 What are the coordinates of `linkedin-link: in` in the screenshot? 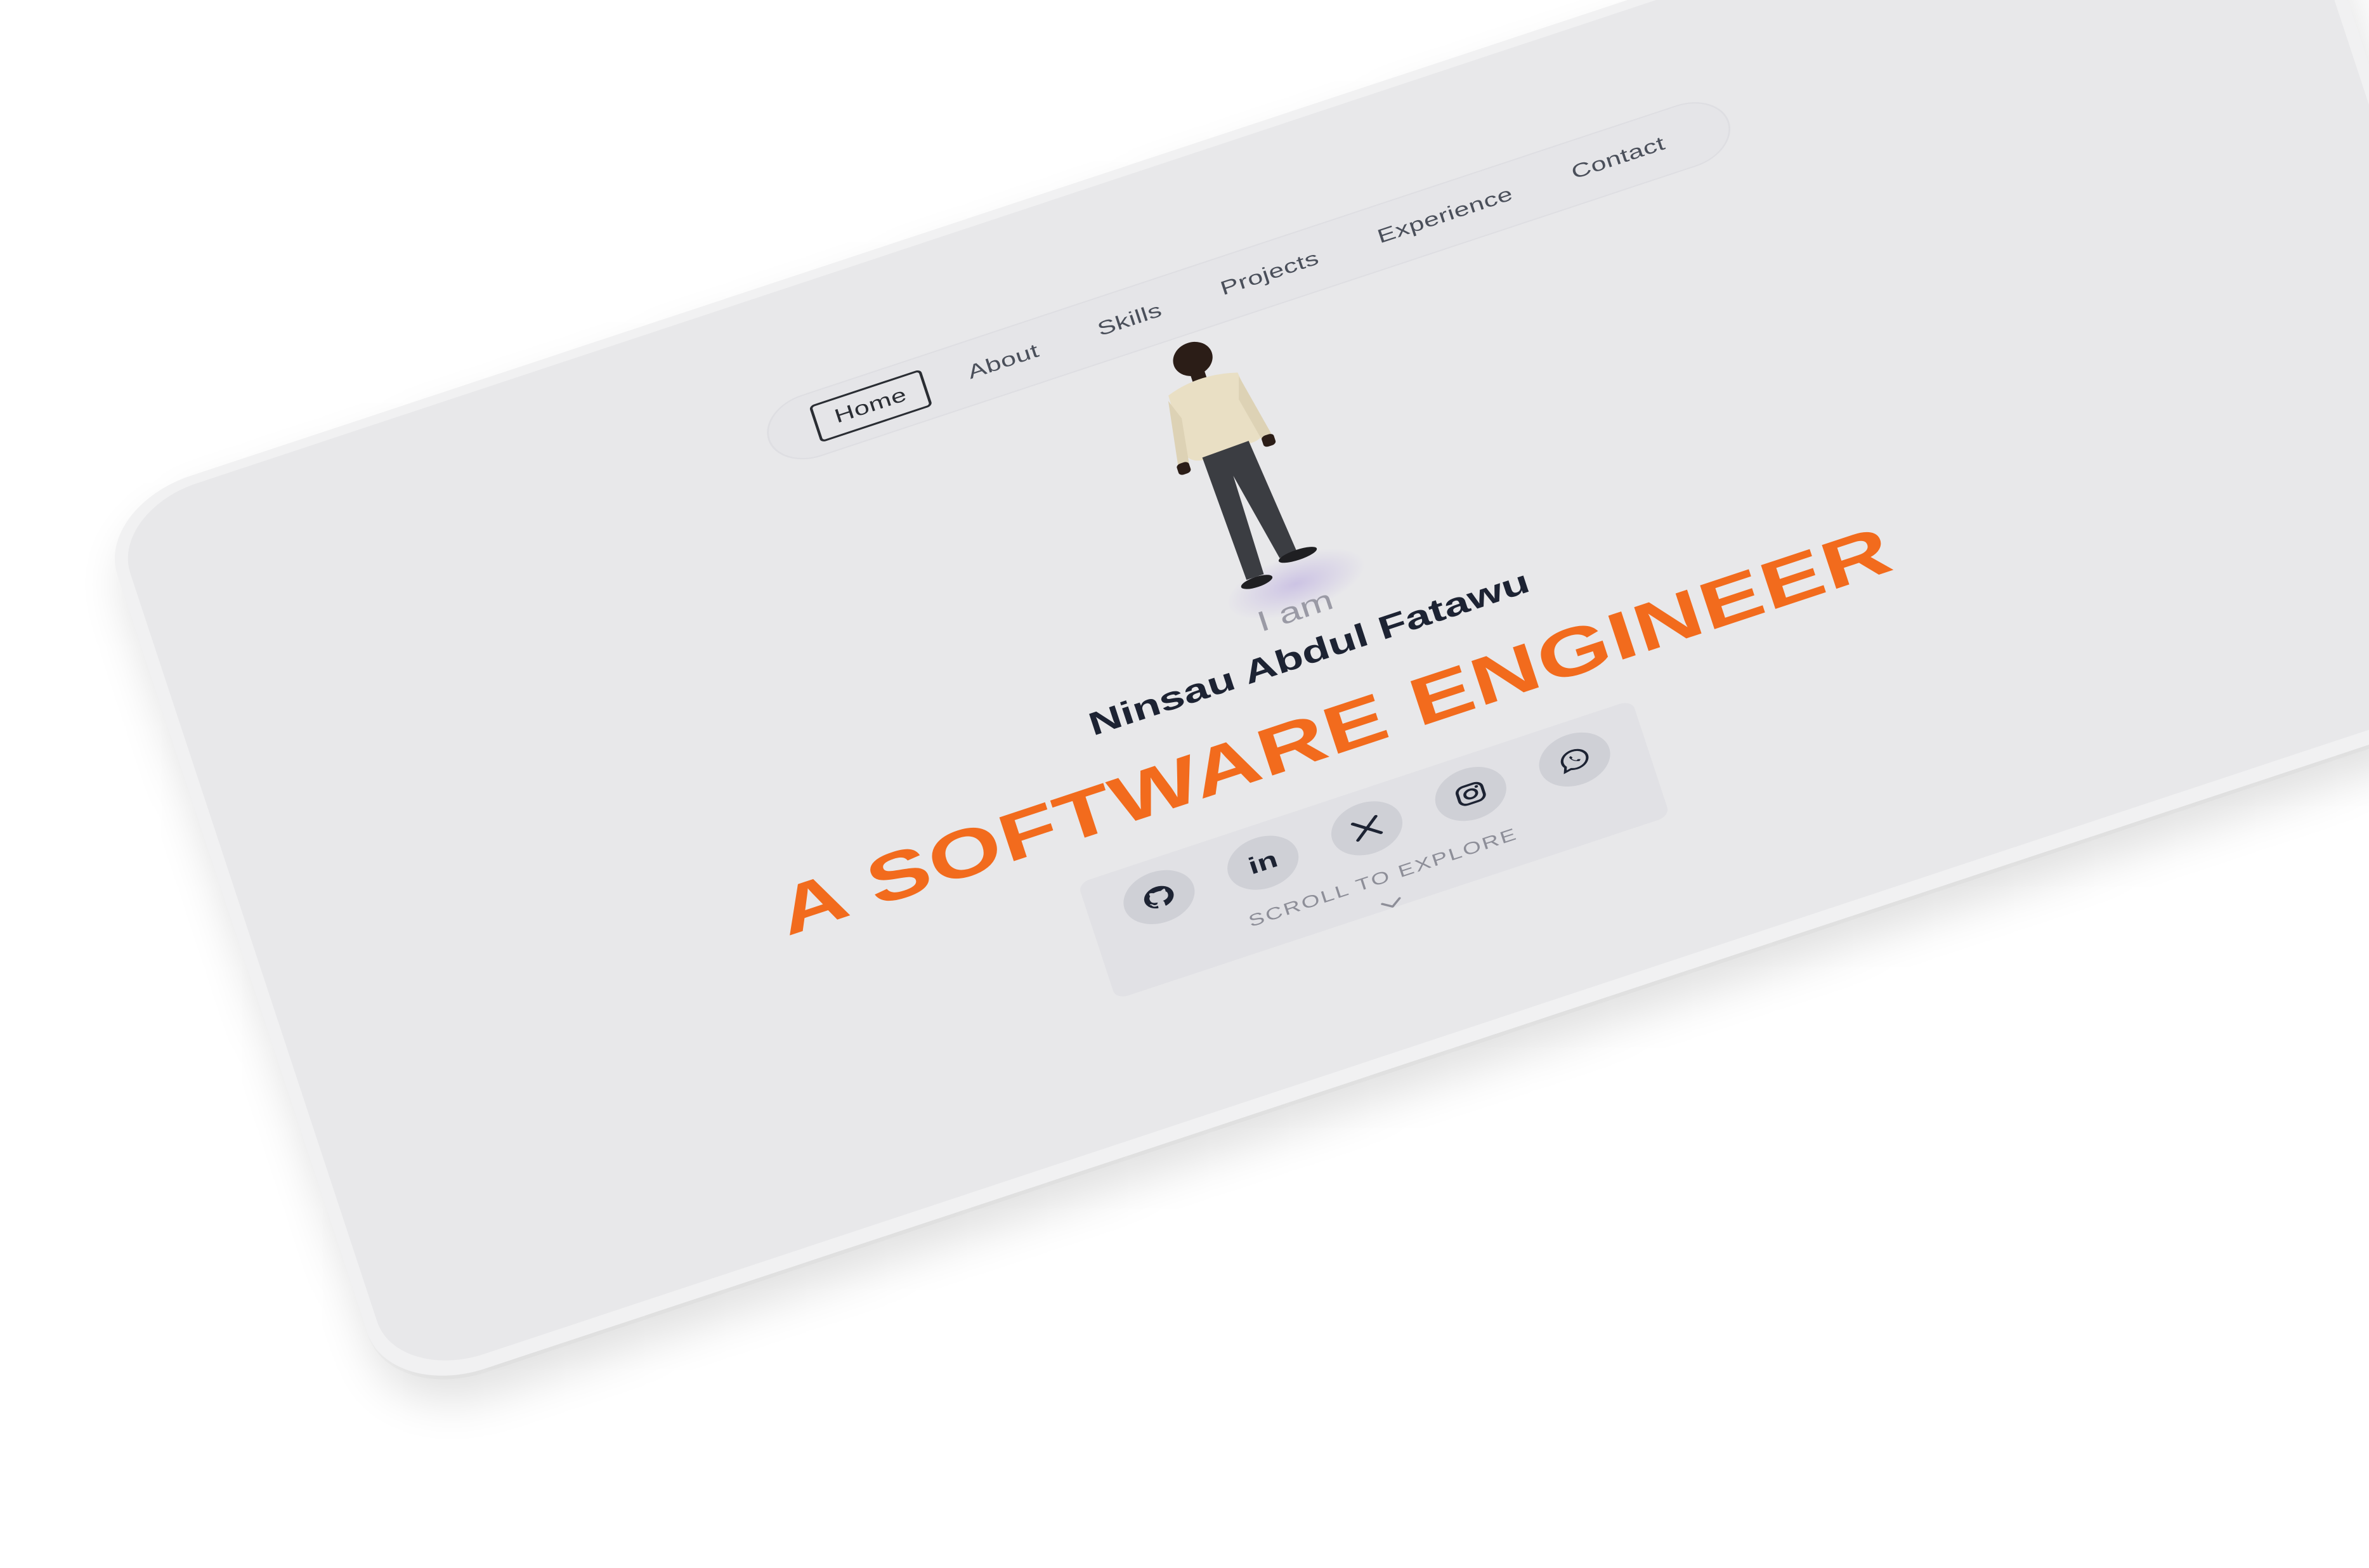 It's located at (1263, 862).